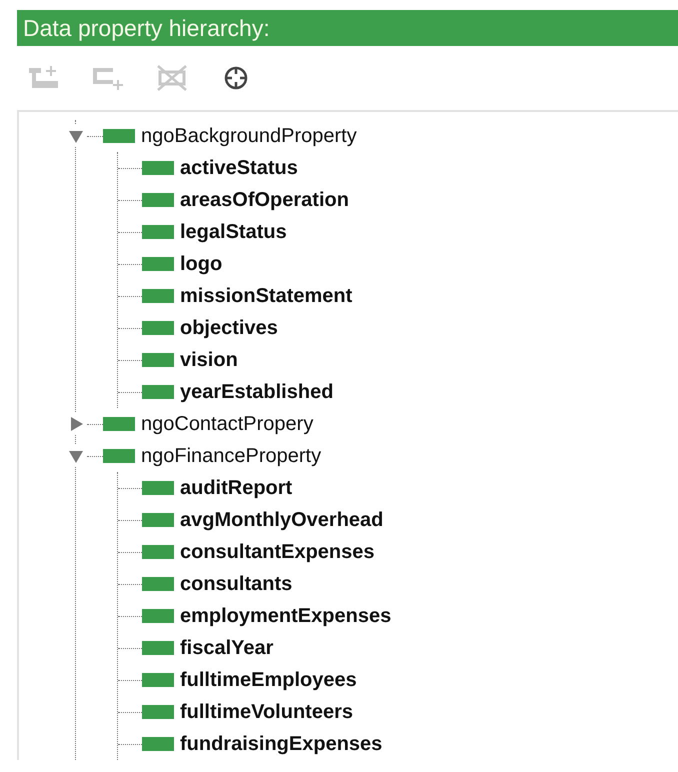  What do you see at coordinates (229, 328) in the screenshot?
I see `tree-item: objectives` at bounding box center [229, 328].